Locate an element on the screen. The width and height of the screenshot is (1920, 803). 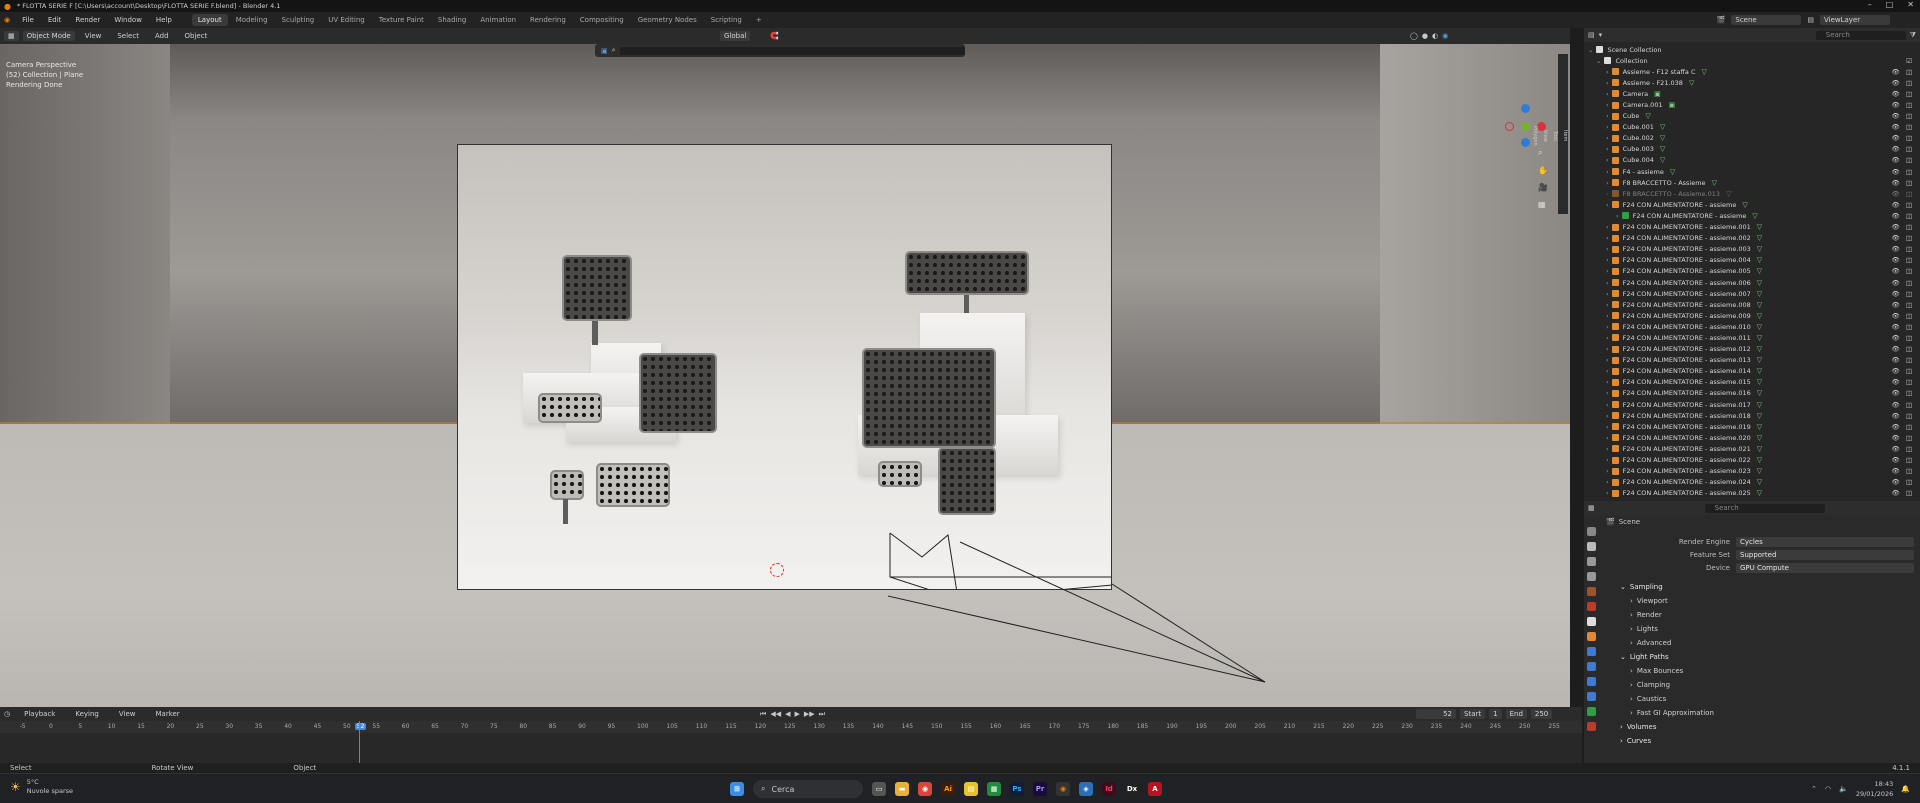
tool-tab-icon is located at coordinates (1591, 531).